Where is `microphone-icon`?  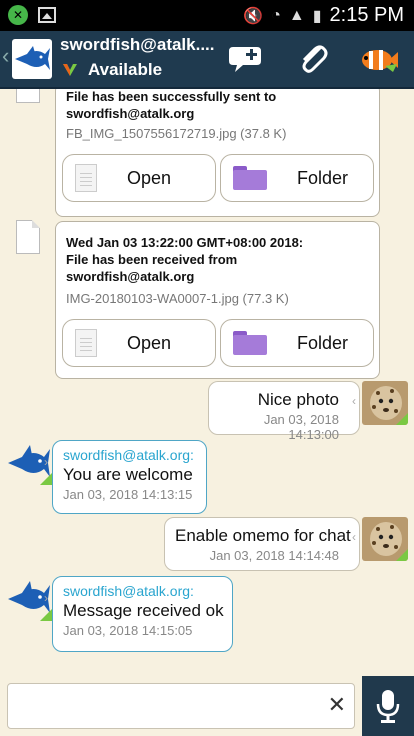 microphone-icon is located at coordinates (388, 706).